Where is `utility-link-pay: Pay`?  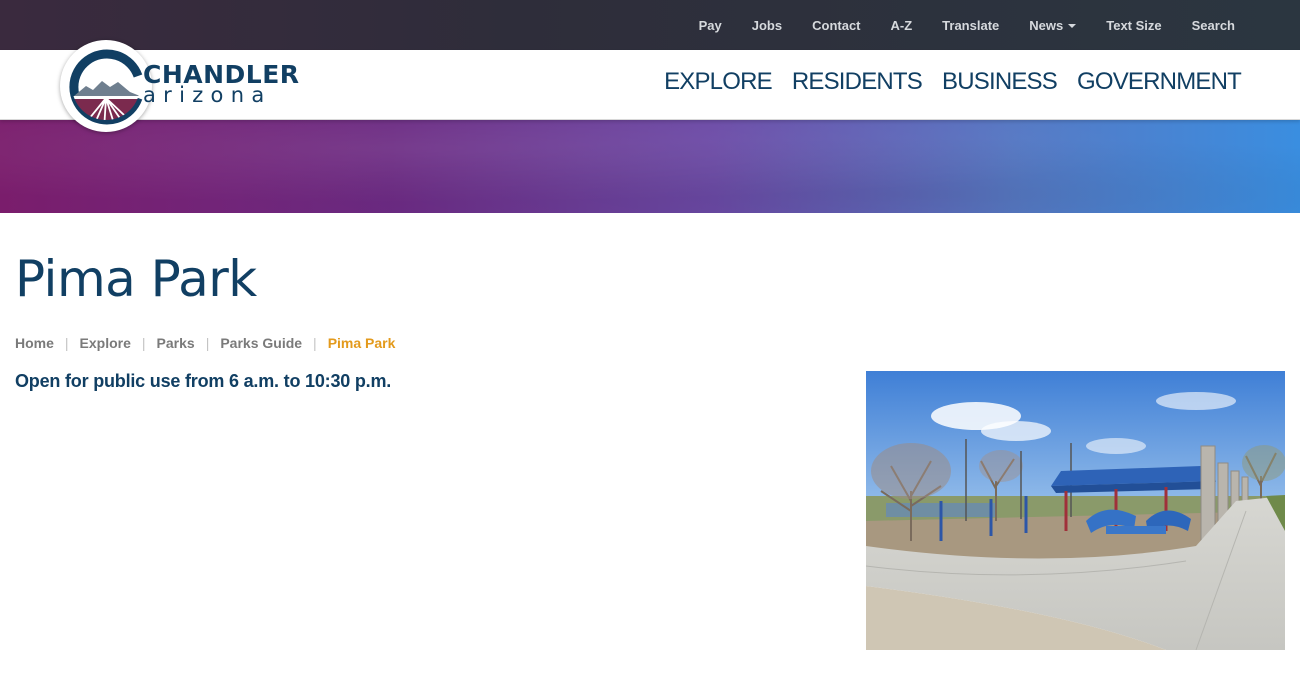 utility-link-pay: Pay is located at coordinates (710, 25).